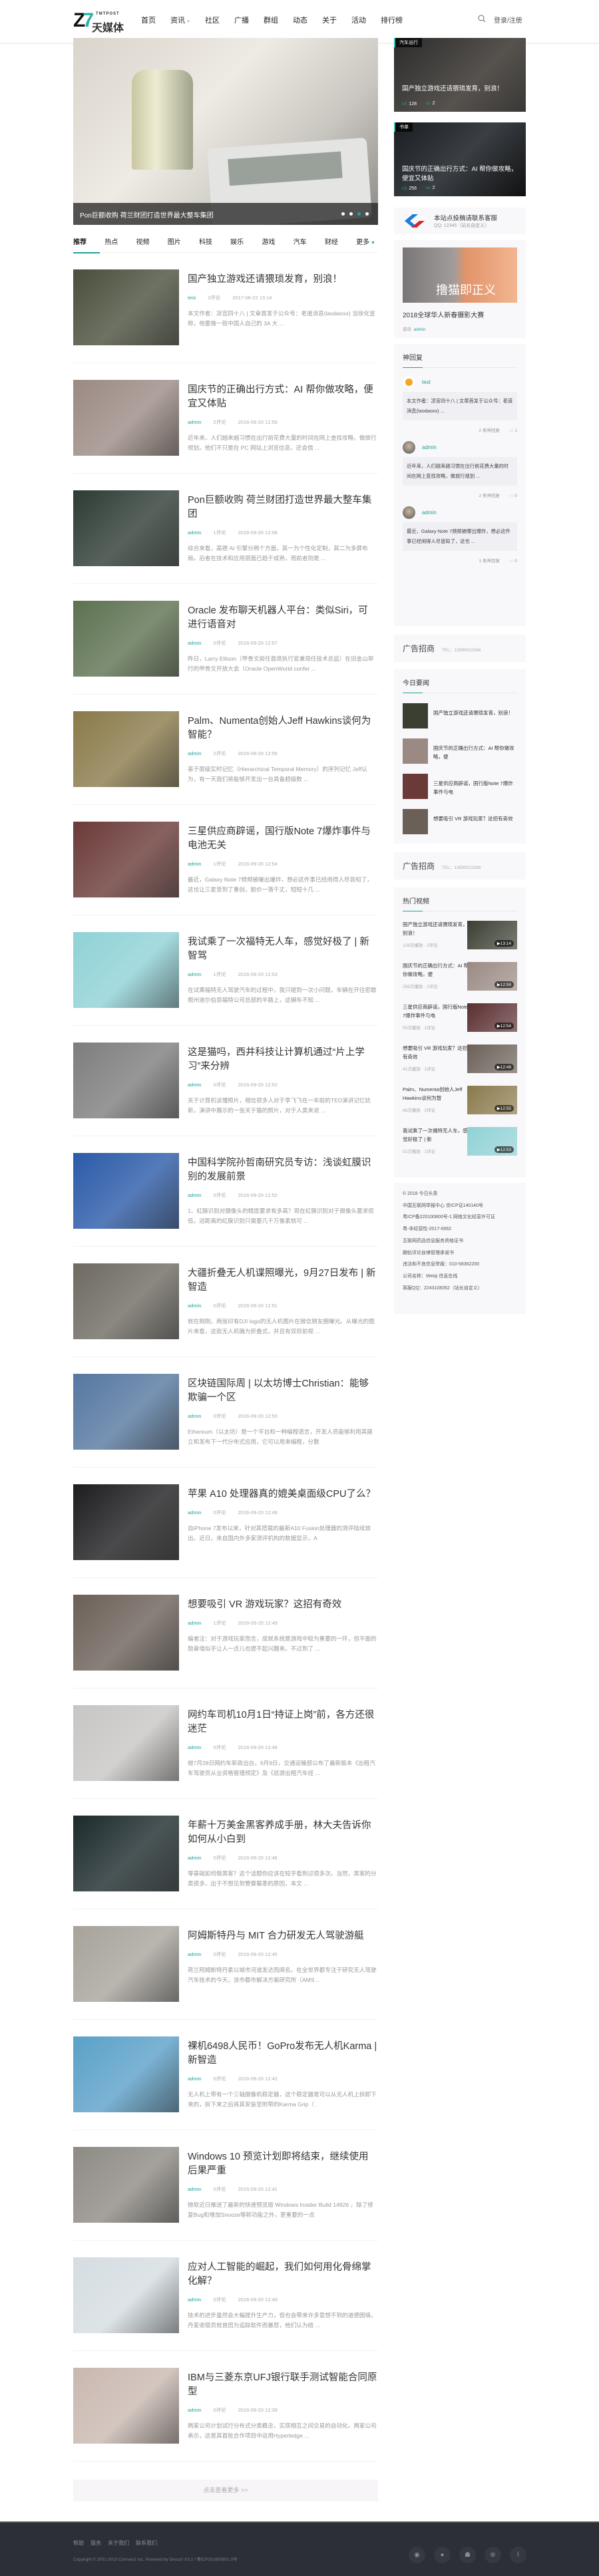  What do you see at coordinates (442, 2555) in the screenshot?
I see `apple-icon: ●` at bounding box center [442, 2555].